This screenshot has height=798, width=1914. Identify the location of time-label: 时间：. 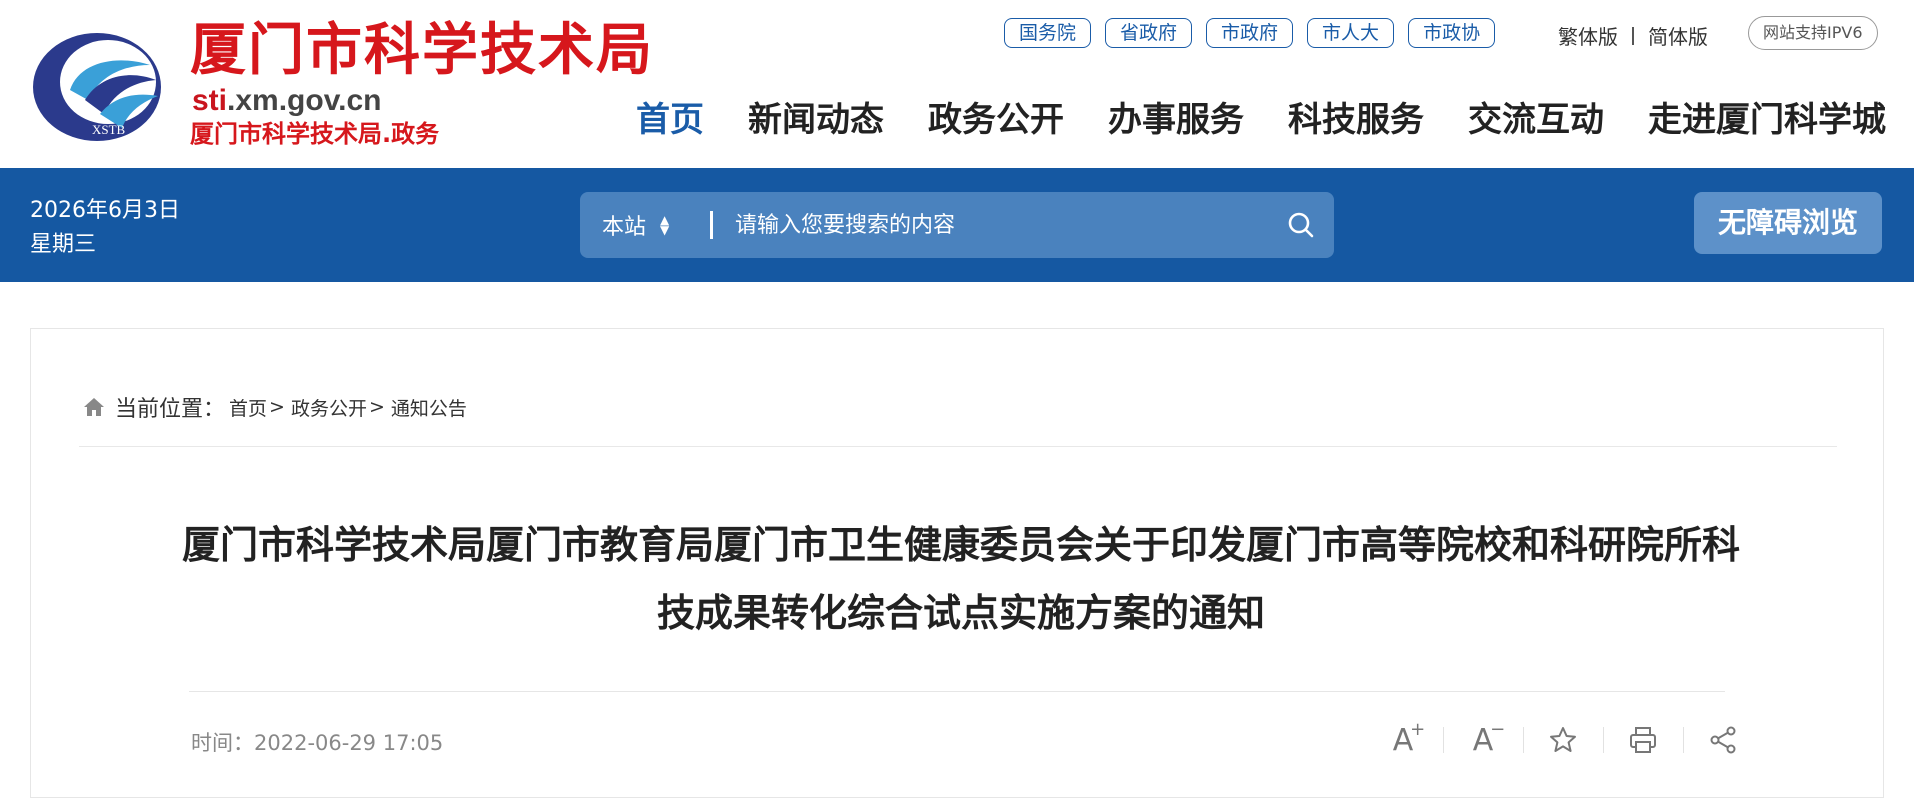
(222, 743).